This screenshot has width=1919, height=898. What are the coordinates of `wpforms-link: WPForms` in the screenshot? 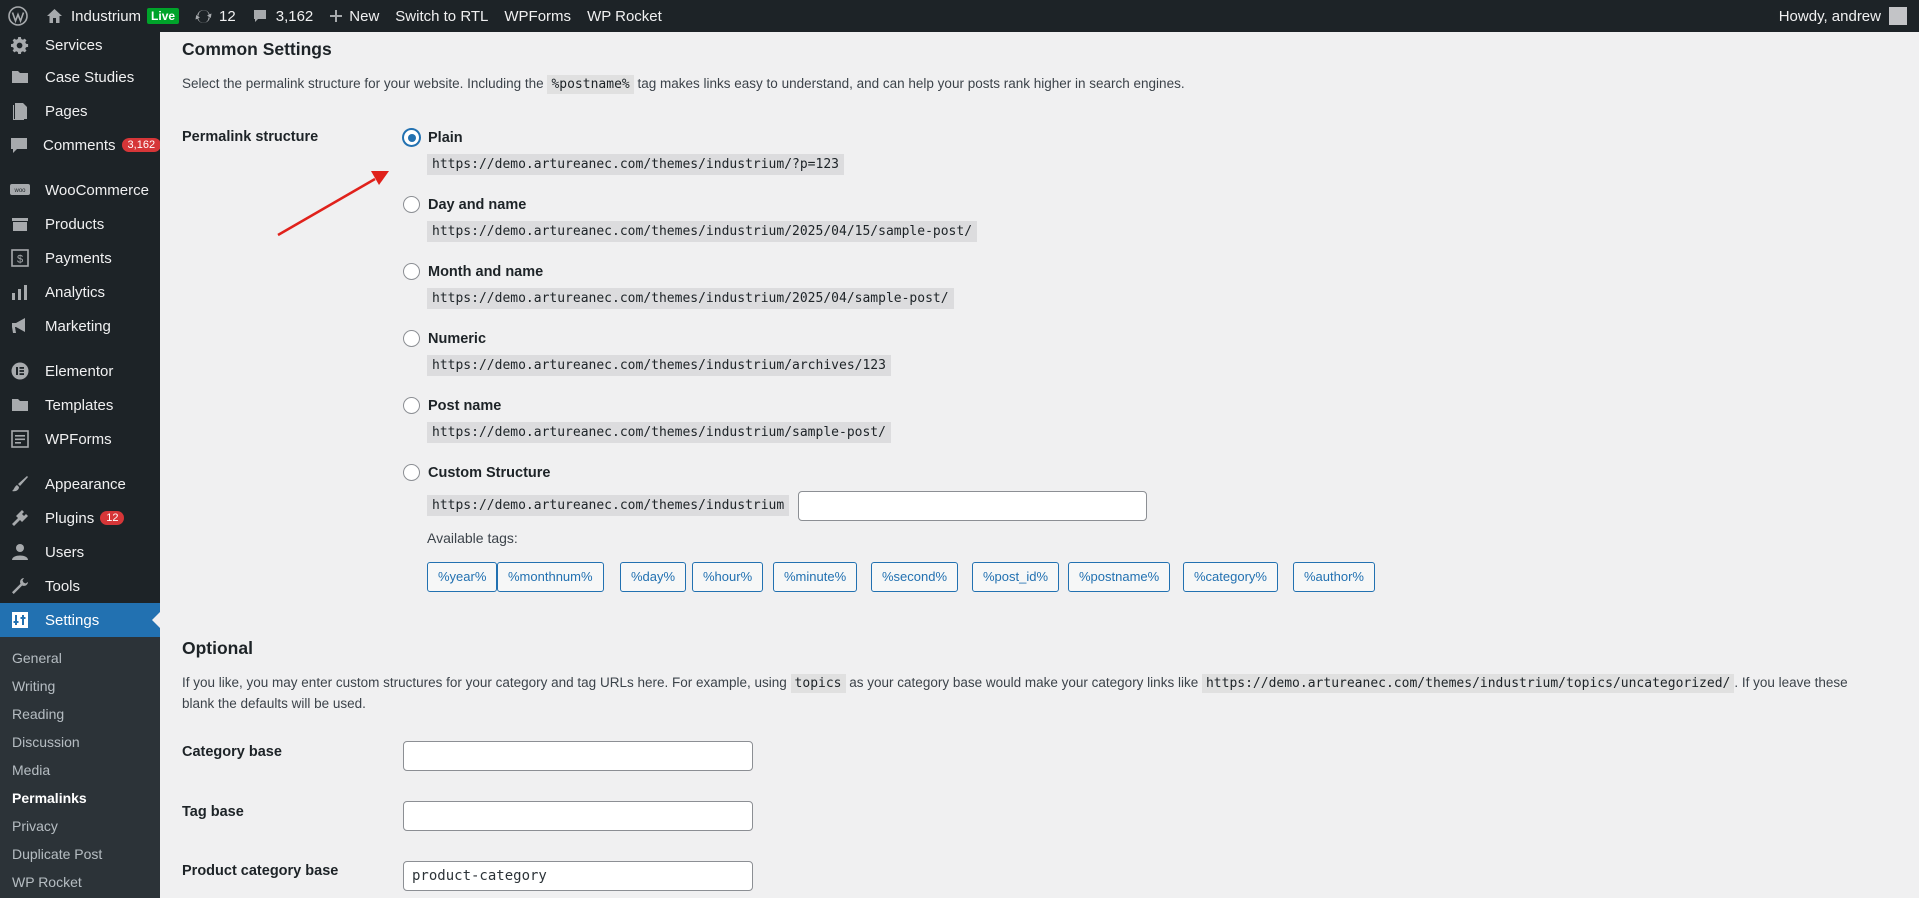 It's located at (537, 16).